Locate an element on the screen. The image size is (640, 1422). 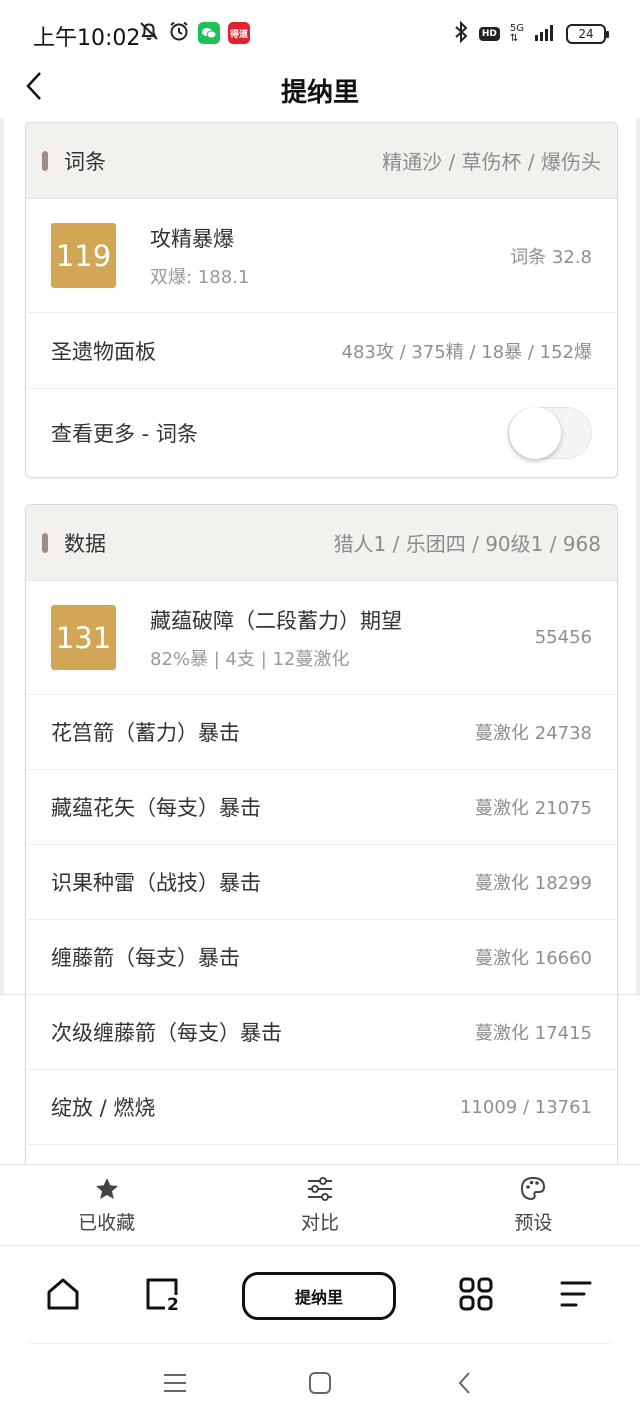
data-main-value: 55456 is located at coordinates (563, 637).